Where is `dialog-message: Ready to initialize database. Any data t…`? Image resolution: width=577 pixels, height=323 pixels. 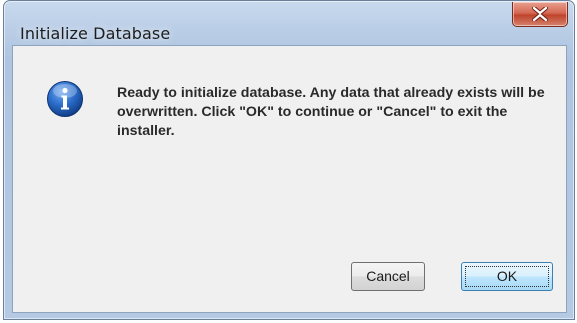
dialog-message: Ready to initialize database. Any data t… is located at coordinates (331, 112).